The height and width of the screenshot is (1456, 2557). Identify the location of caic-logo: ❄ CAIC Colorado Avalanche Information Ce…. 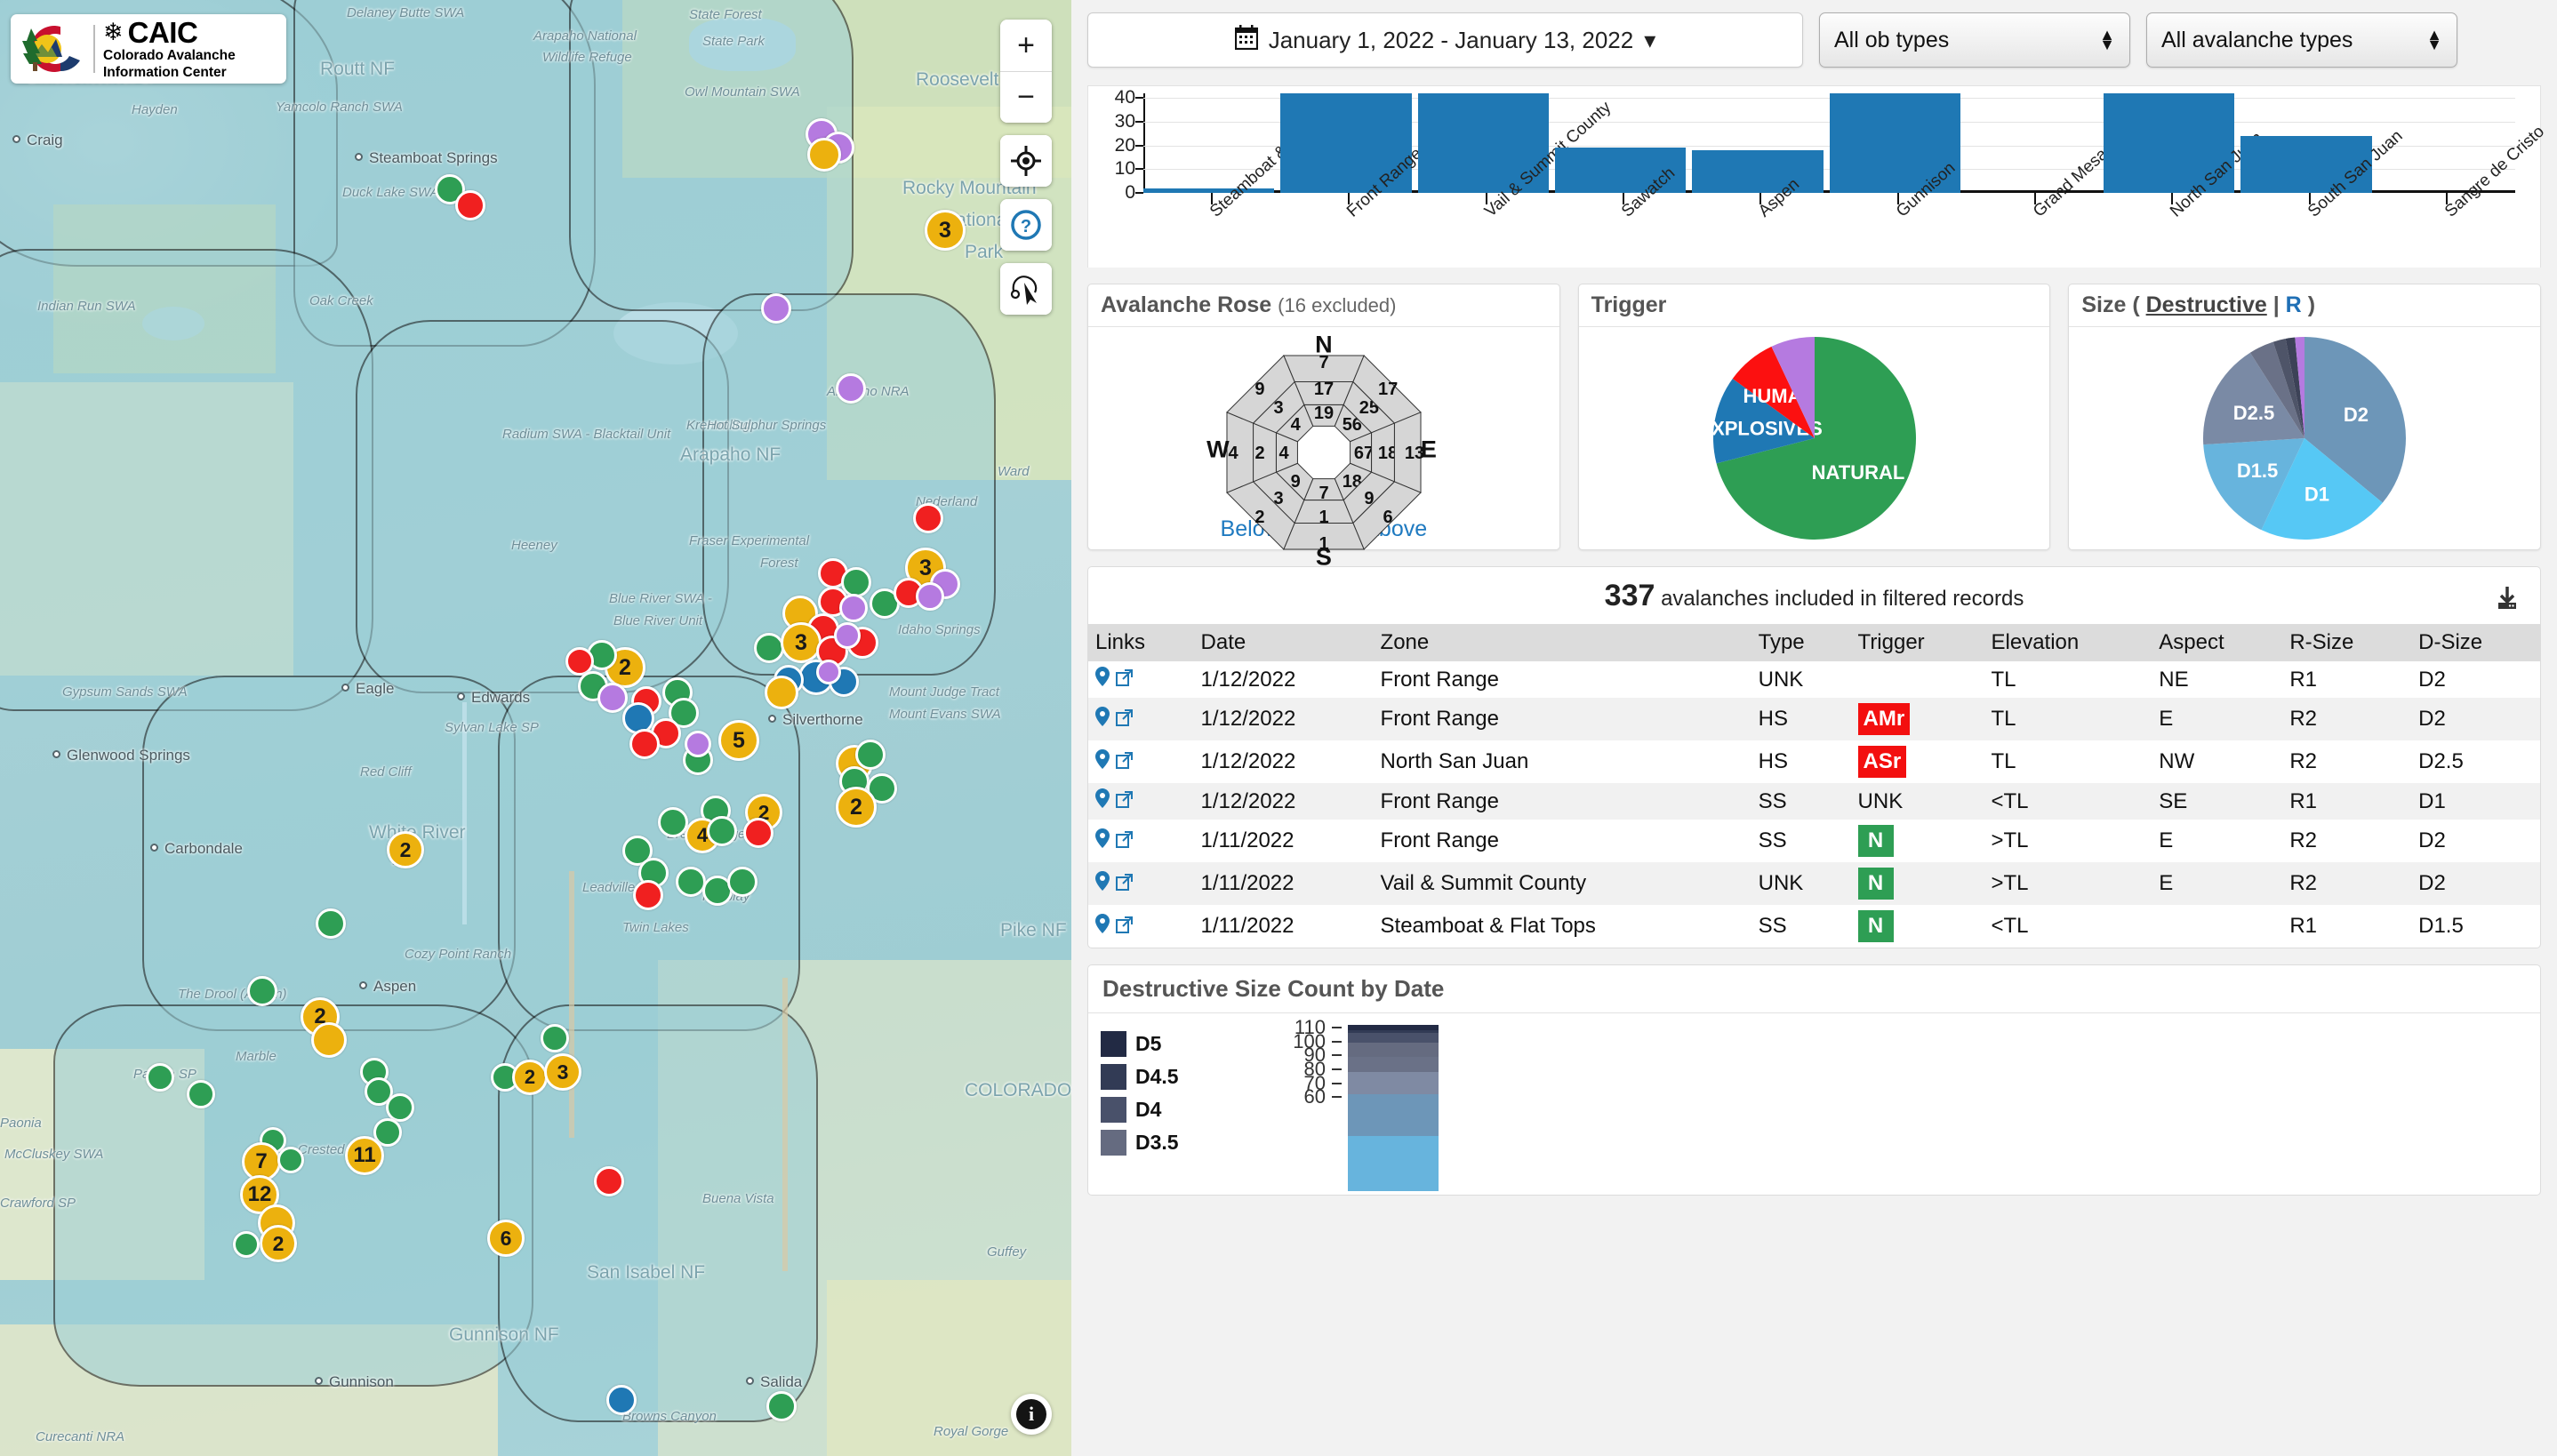
(148, 49).